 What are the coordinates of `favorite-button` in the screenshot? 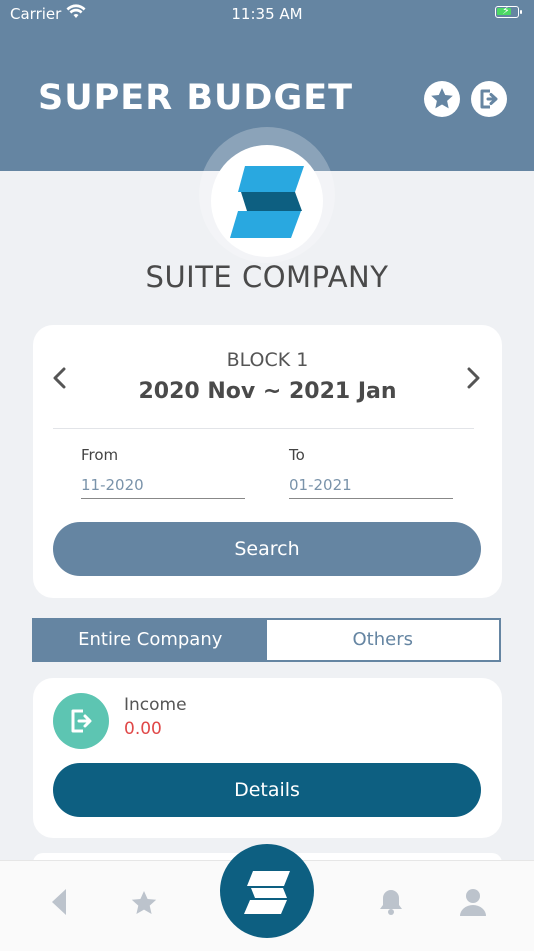 It's located at (442, 99).